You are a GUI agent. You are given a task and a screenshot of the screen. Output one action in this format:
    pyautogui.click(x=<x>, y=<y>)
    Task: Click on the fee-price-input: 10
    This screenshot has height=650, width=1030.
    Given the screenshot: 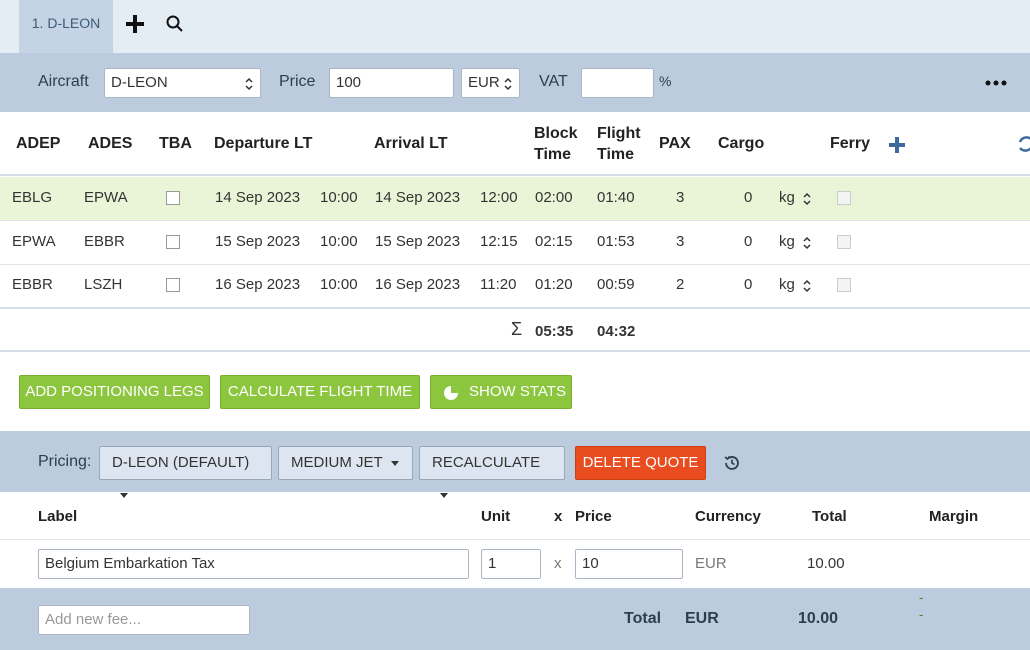 What is the action you would take?
    pyautogui.click(x=629, y=564)
    